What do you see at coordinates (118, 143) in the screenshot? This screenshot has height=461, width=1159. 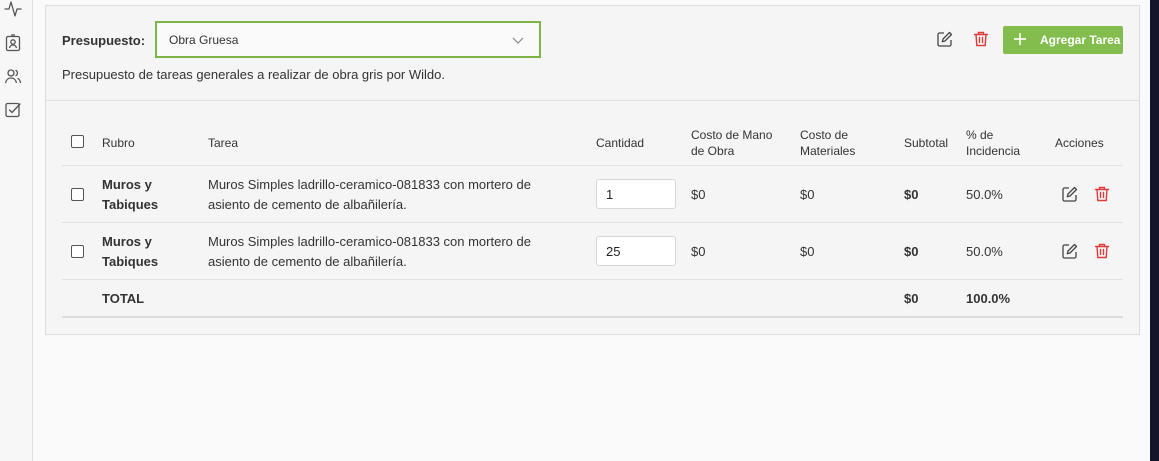 I see `column-header-rubro: Rubro` at bounding box center [118, 143].